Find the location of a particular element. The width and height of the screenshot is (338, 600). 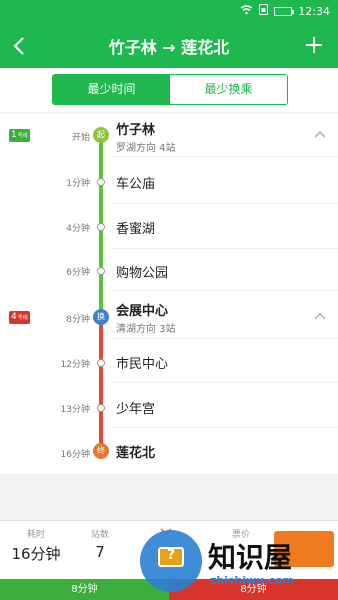

status-time: 12:34 is located at coordinates (314, 11).